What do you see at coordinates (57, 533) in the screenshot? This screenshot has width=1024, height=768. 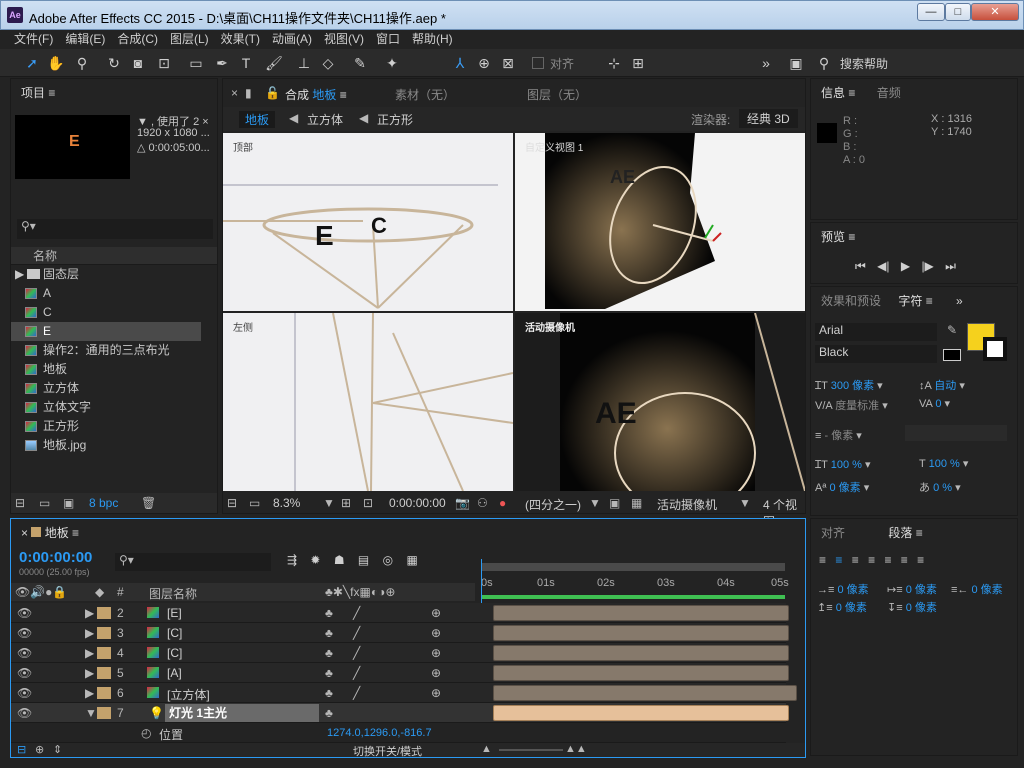 I see `tab-timeline-comp: 地板` at bounding box center [57, 533].